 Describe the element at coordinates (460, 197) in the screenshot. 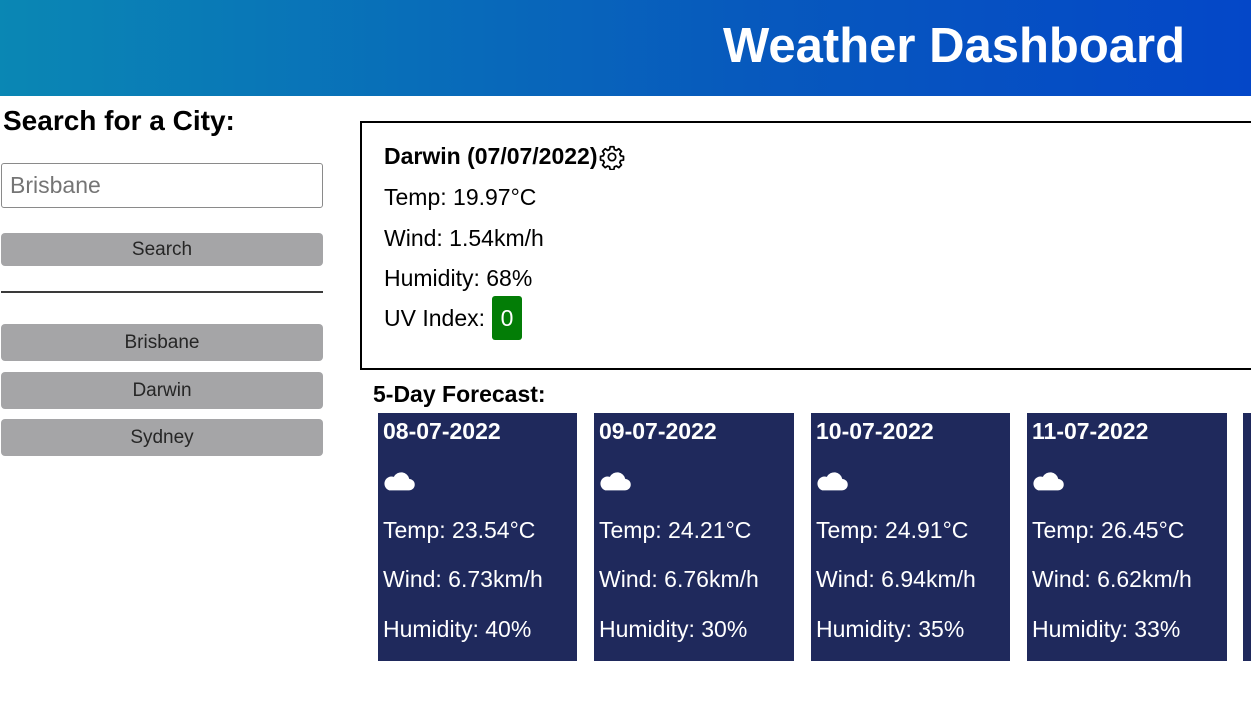

I see `current-temp: Temp: 19.97°C` at that location.